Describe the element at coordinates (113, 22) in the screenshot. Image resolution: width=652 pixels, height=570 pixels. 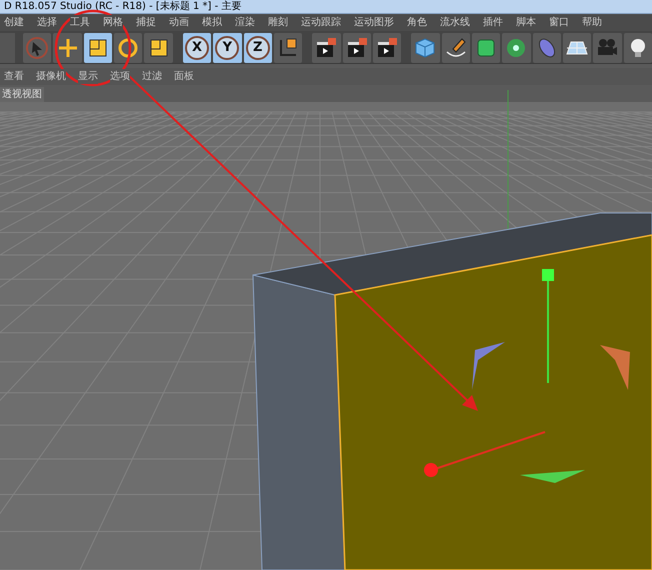
I see `menu-item: 网格` at that location.